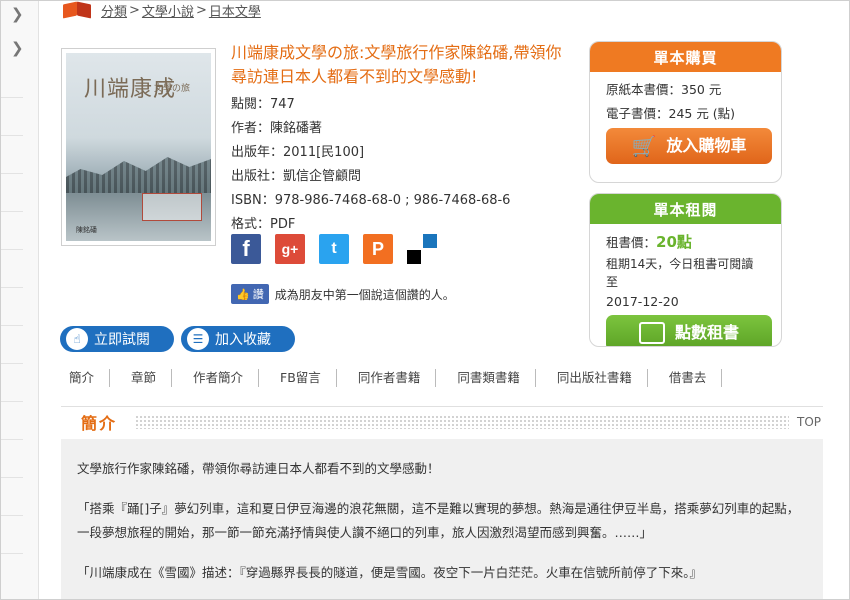 The height and width of the screenshot is (600, 850). Describe the element at coordinates (246, 249) in the screenshot. I see `facebook-icon: f` at that location.